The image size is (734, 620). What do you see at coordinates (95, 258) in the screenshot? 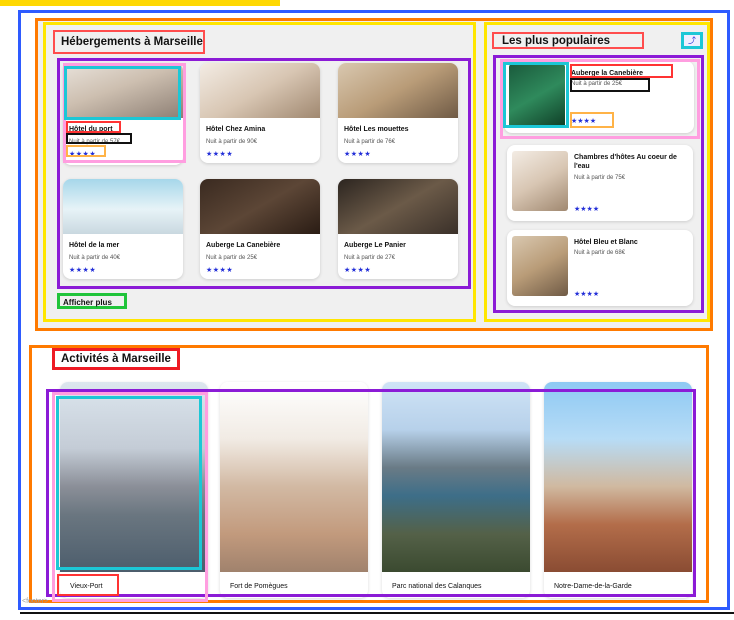
I see `hotel-price: Nuit à partir de 40€` at bounding box center [95, 258].